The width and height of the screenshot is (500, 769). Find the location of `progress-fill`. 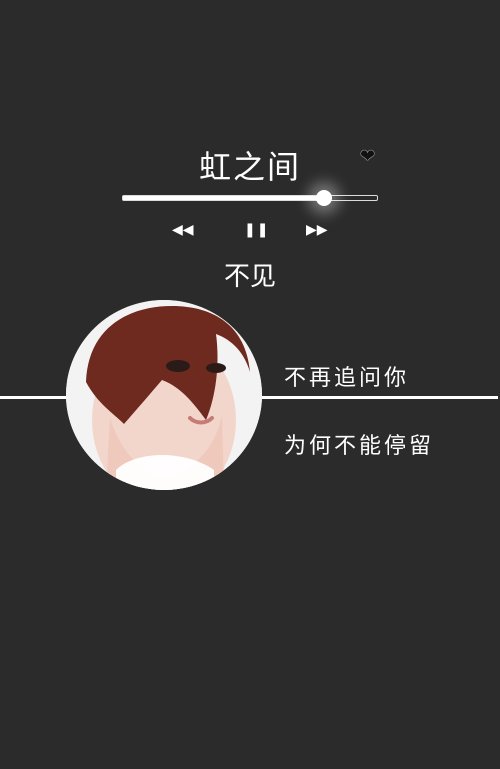

progress-fill is located at coordinates (223, 198).